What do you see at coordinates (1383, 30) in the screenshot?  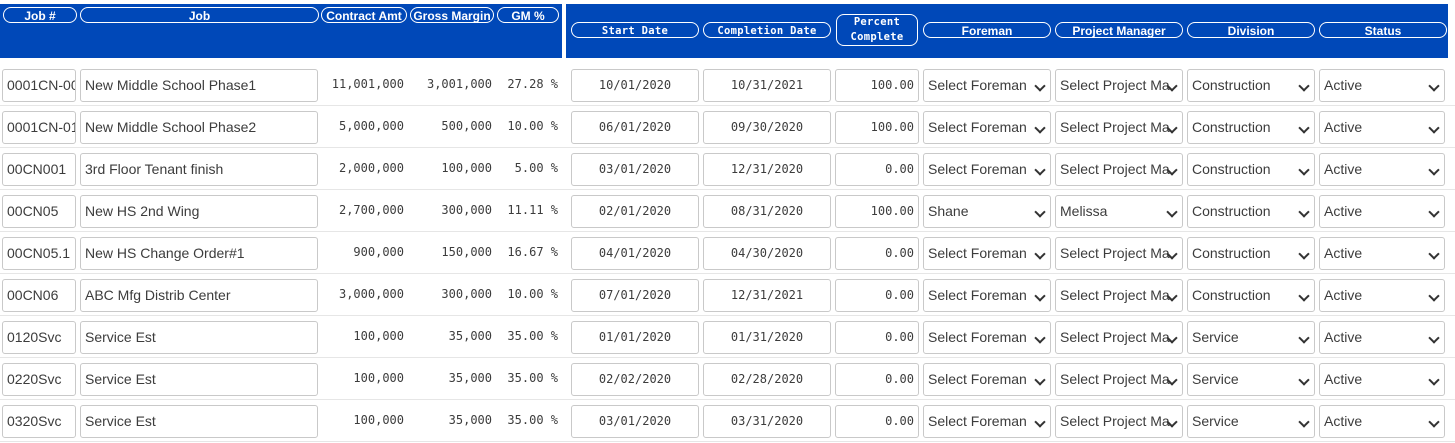 I see `col-header-status: Status` at bounding box center [1383, 30].